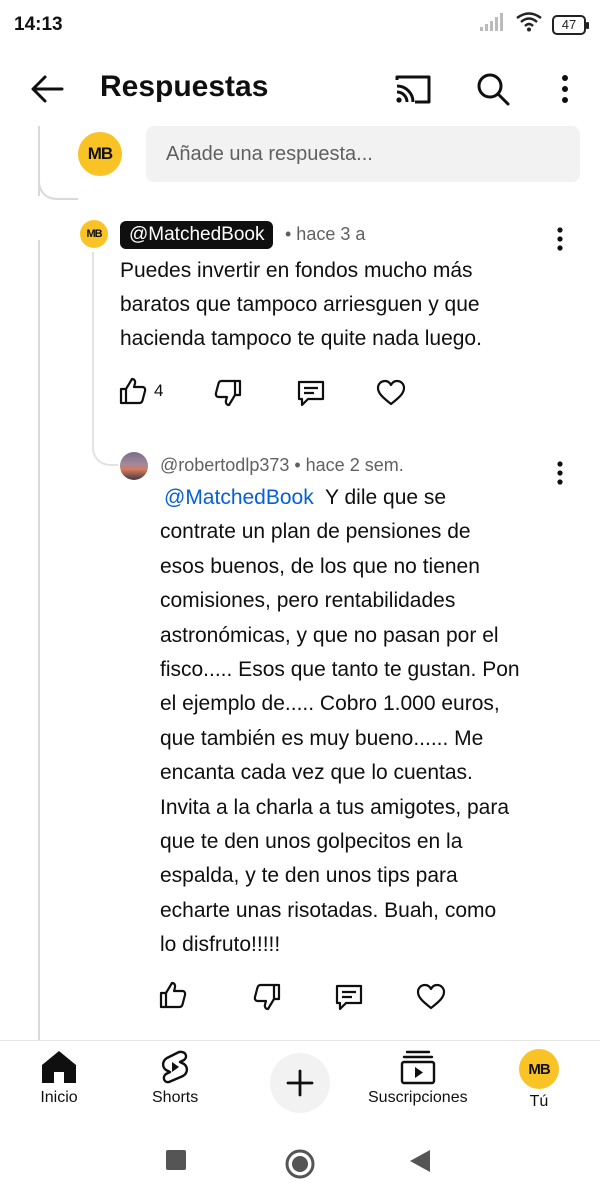  I want to click on page-title: Respuestas, so click(184, 86).